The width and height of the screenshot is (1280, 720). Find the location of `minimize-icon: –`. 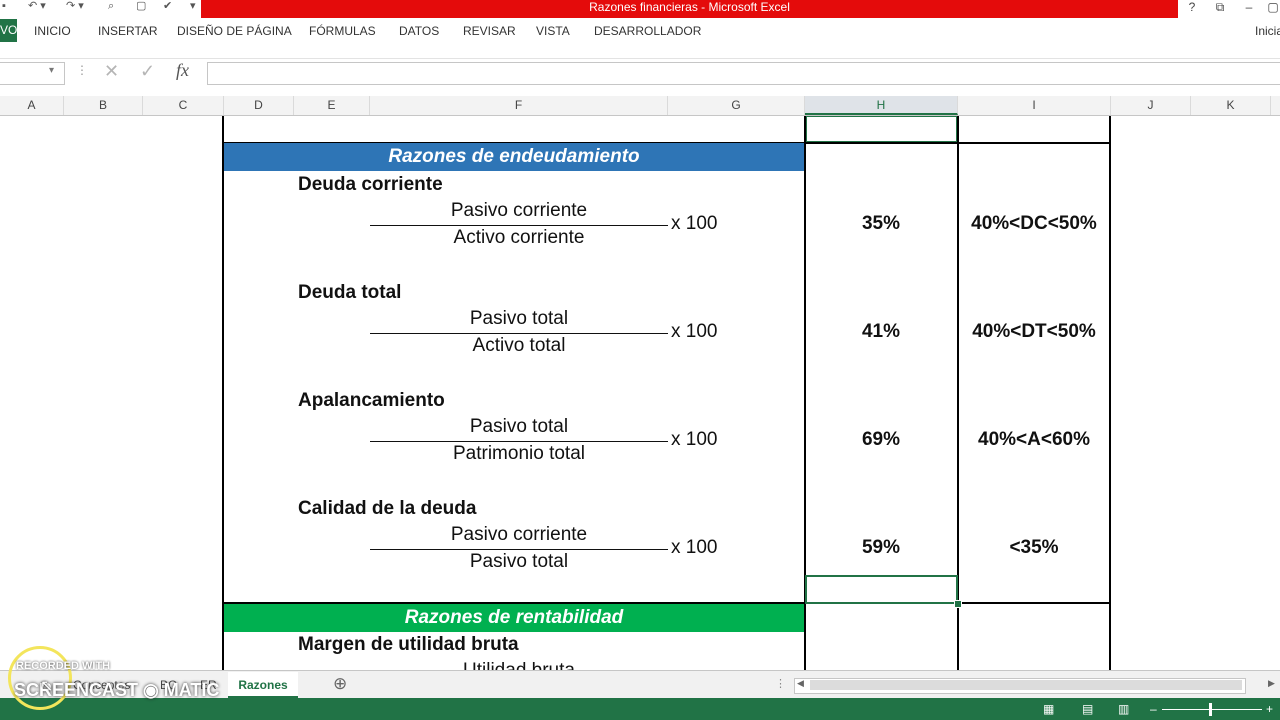

minimize-icon: – is located at coordinates (1249, 8).